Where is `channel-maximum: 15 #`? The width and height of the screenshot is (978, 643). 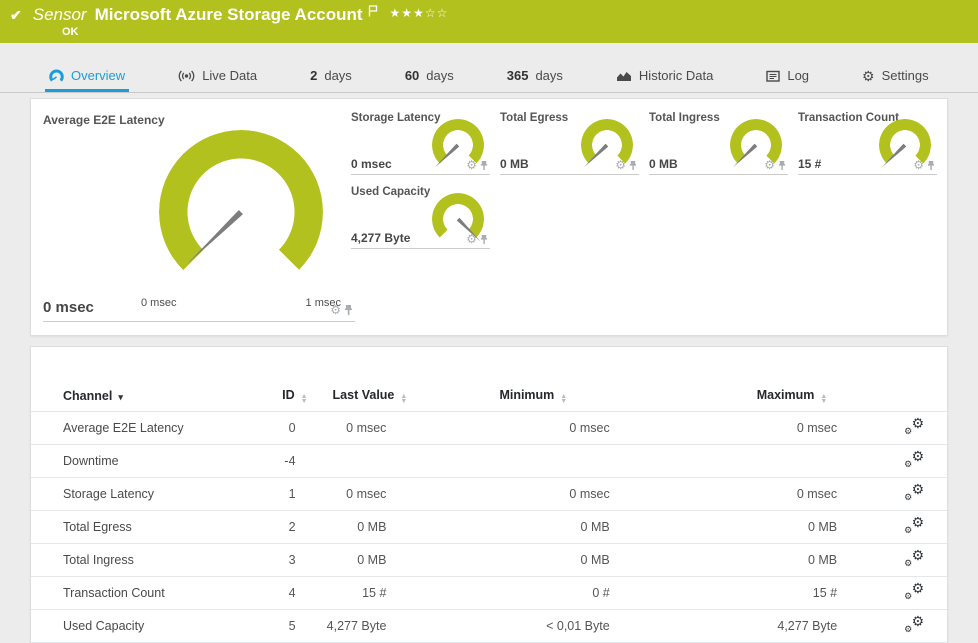 channel-maximum: 15 # is located at coordinates (777, 592).